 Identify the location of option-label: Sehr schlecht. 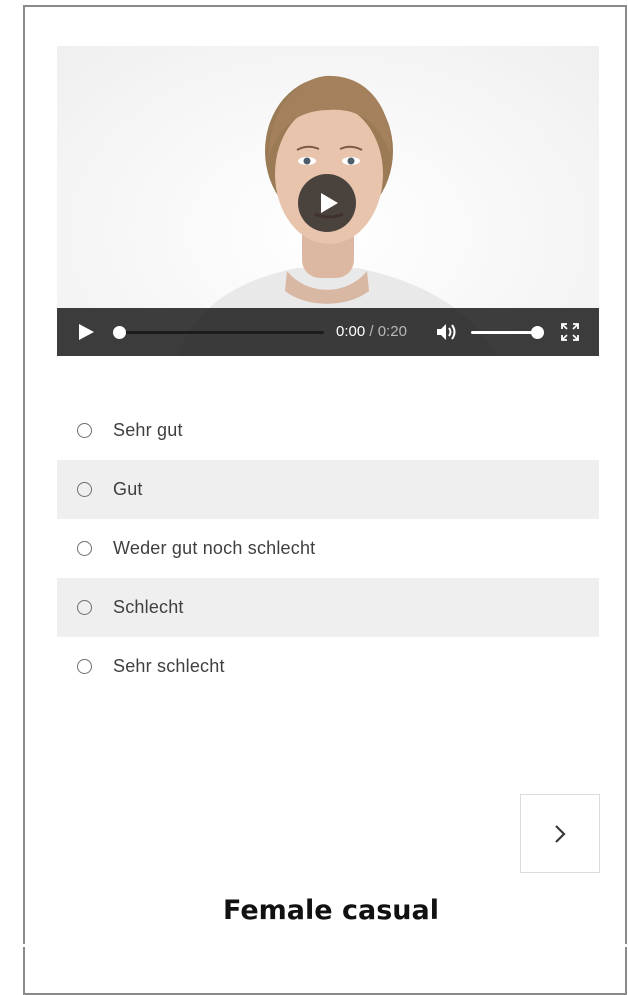
(169, 666).